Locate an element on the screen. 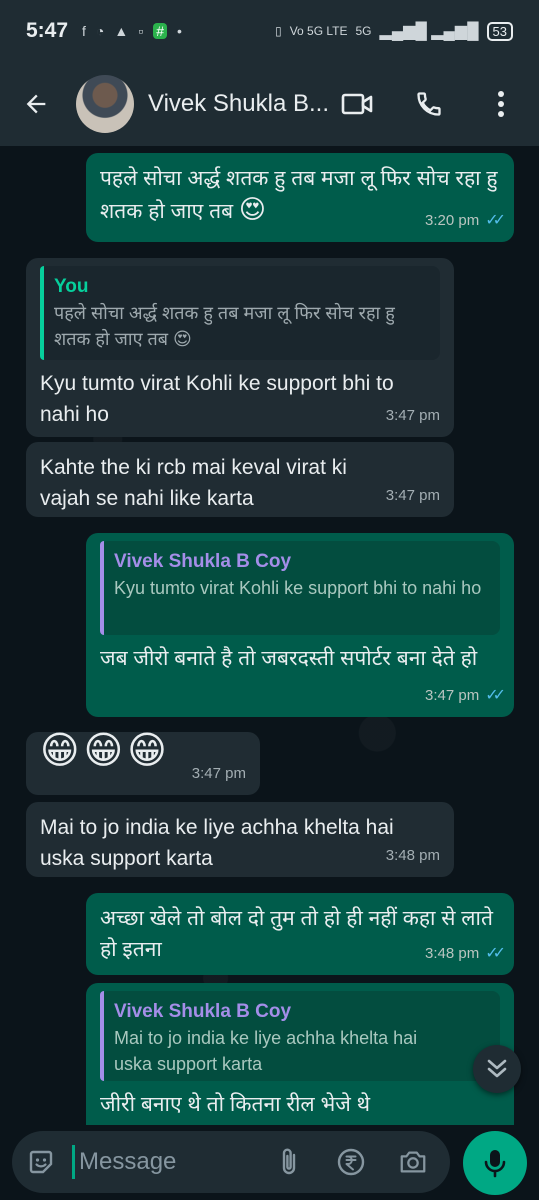  app-icon: ▫ is located at coordinates (141, 31).